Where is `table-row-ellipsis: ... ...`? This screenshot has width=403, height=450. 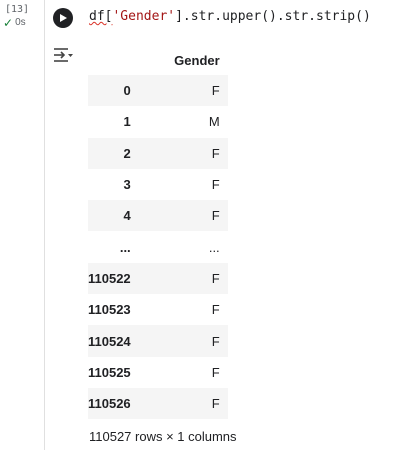 table-row-ellipsis: ... ... is located at coordinates (158, 246).